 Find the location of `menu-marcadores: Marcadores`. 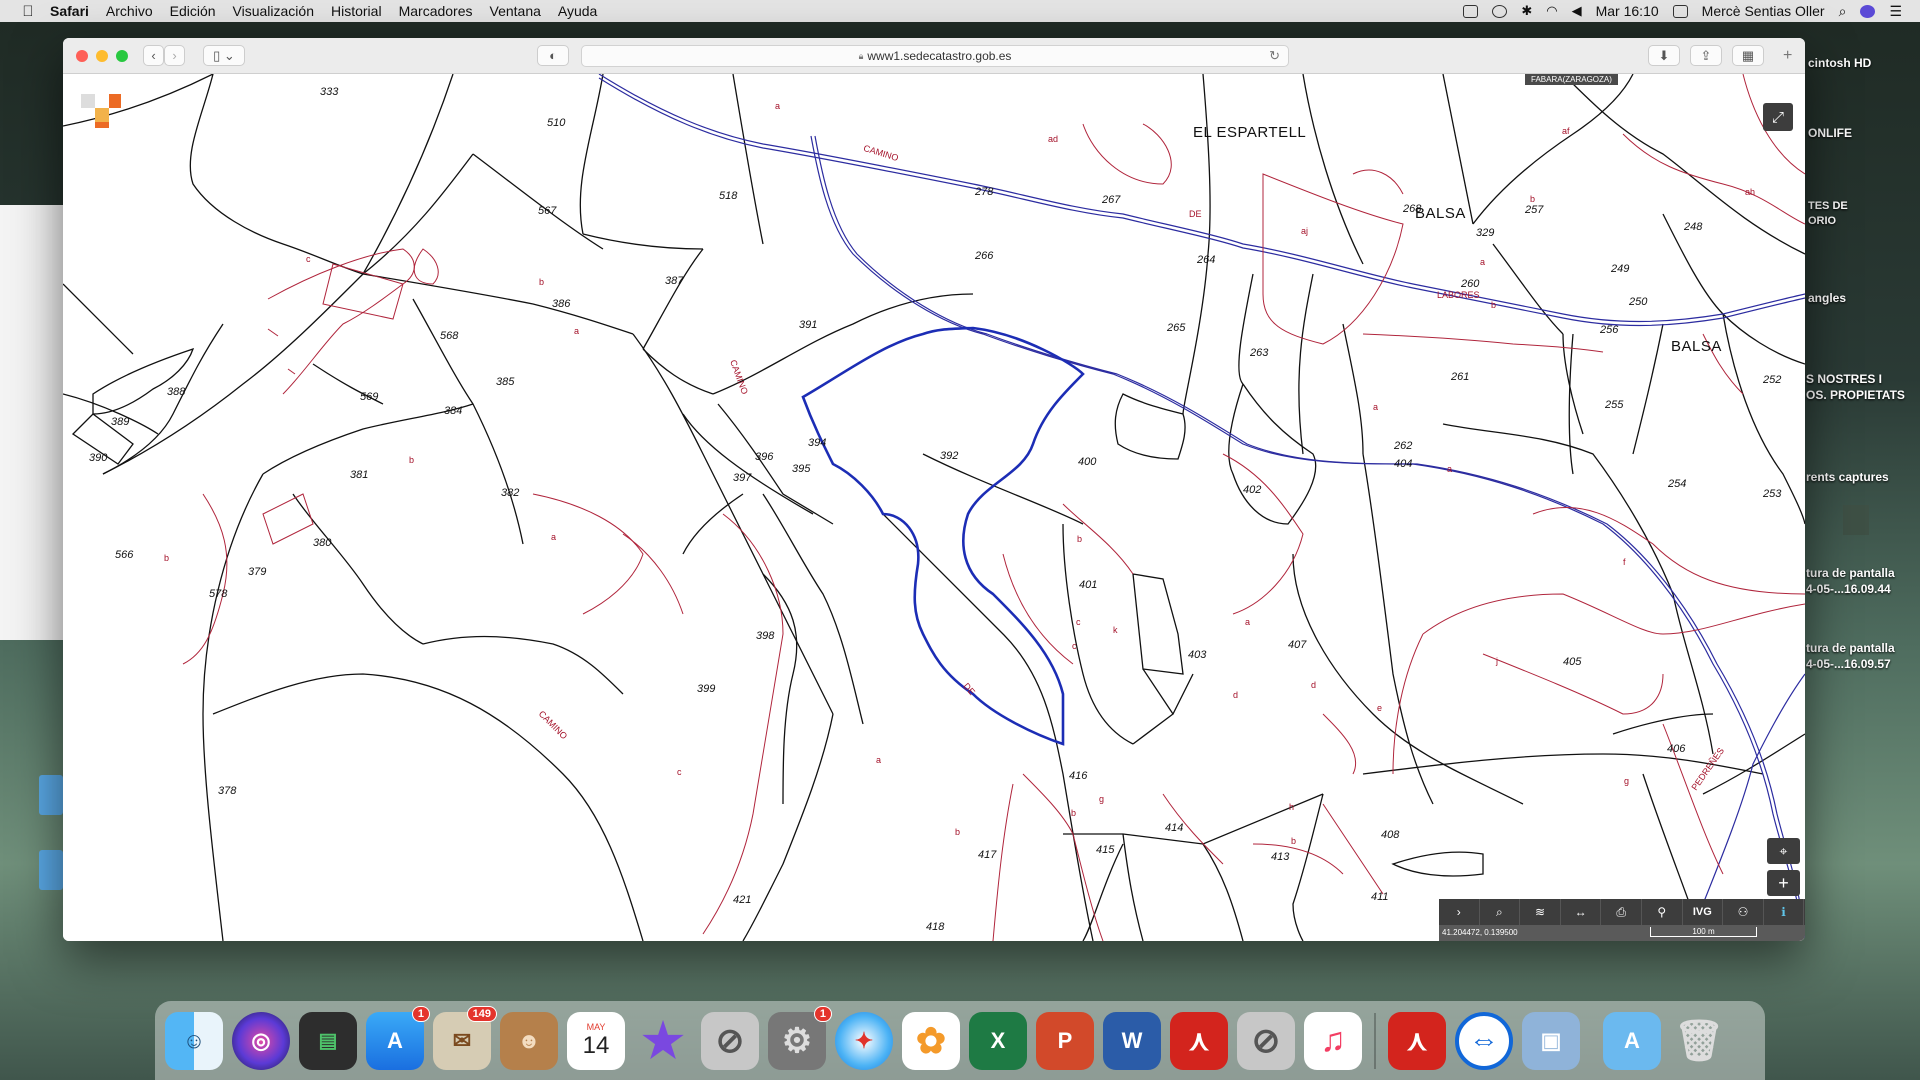

menu-marcadores: Marcadores is located at coordinates (436, 11).